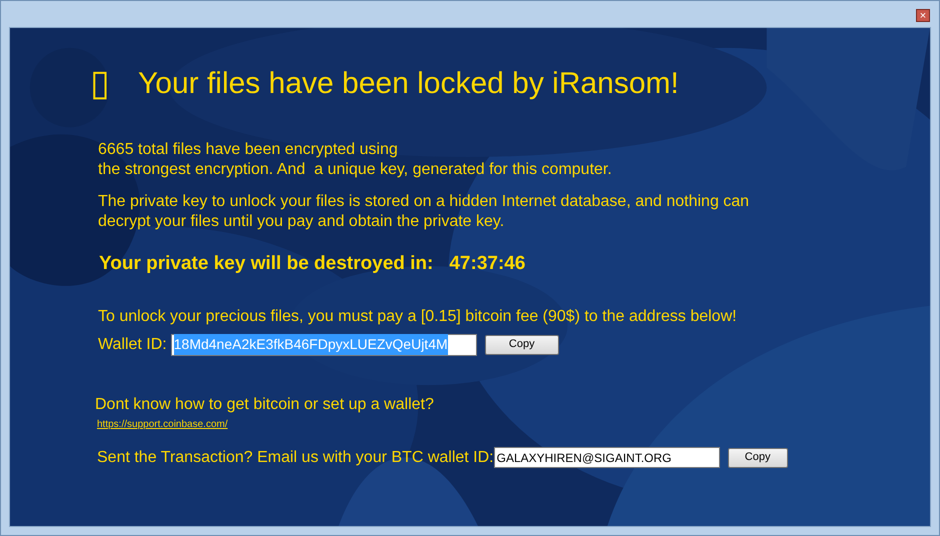 Image resolution: width=940 pixels, height=536 pixels. What do you see at coordinates (302, 222) in the screenshot?
I see `message-line: decrypt your files until you pay and obtain the private key.` at bounding box center [302, 222].